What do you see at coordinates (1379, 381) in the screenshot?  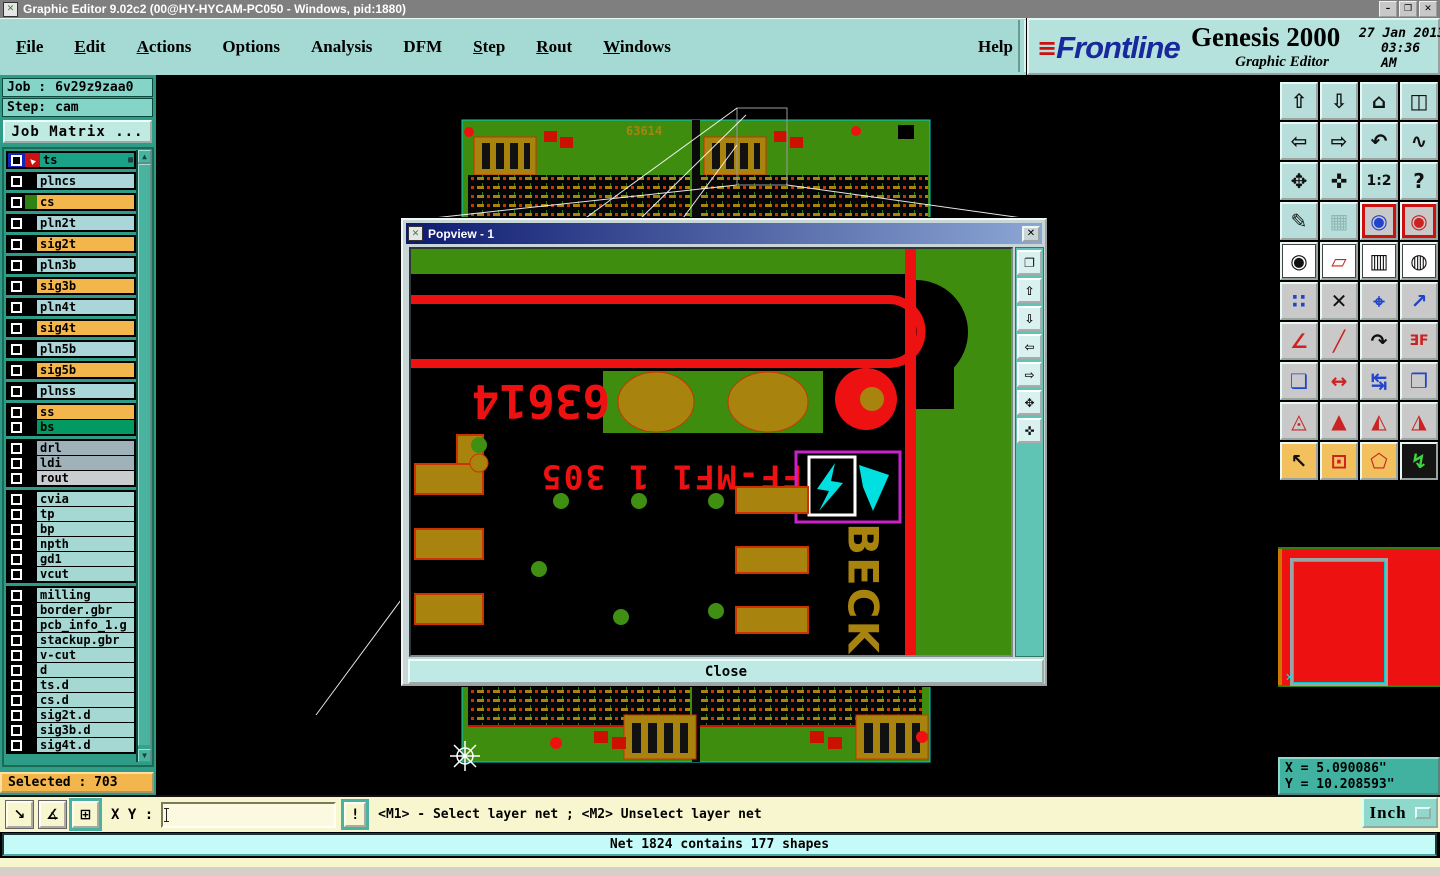 I see `width-measure-button: ↹` at bounding box center [1379, 381].